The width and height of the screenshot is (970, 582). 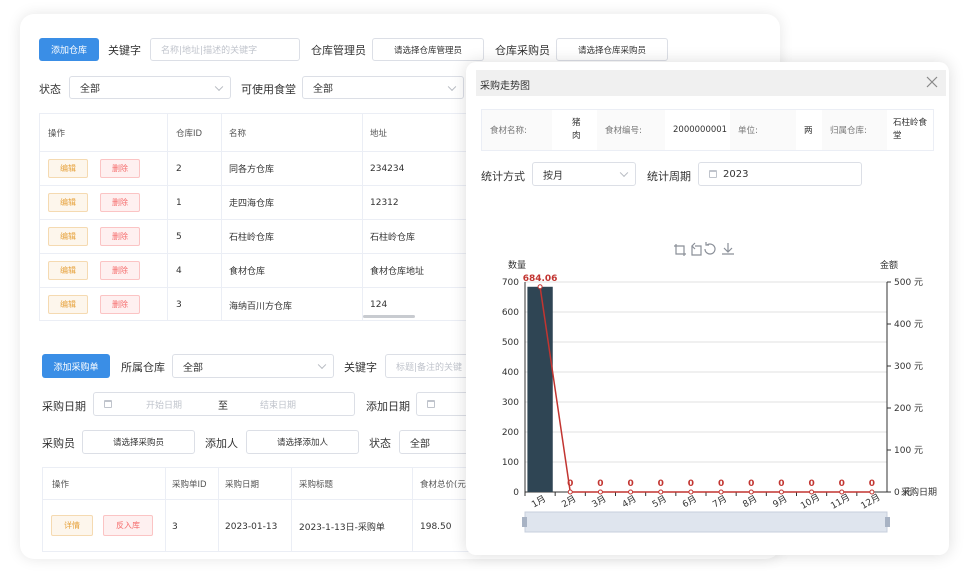 I want to click on x-tick-label: 5月, so click(x=659, y=501).